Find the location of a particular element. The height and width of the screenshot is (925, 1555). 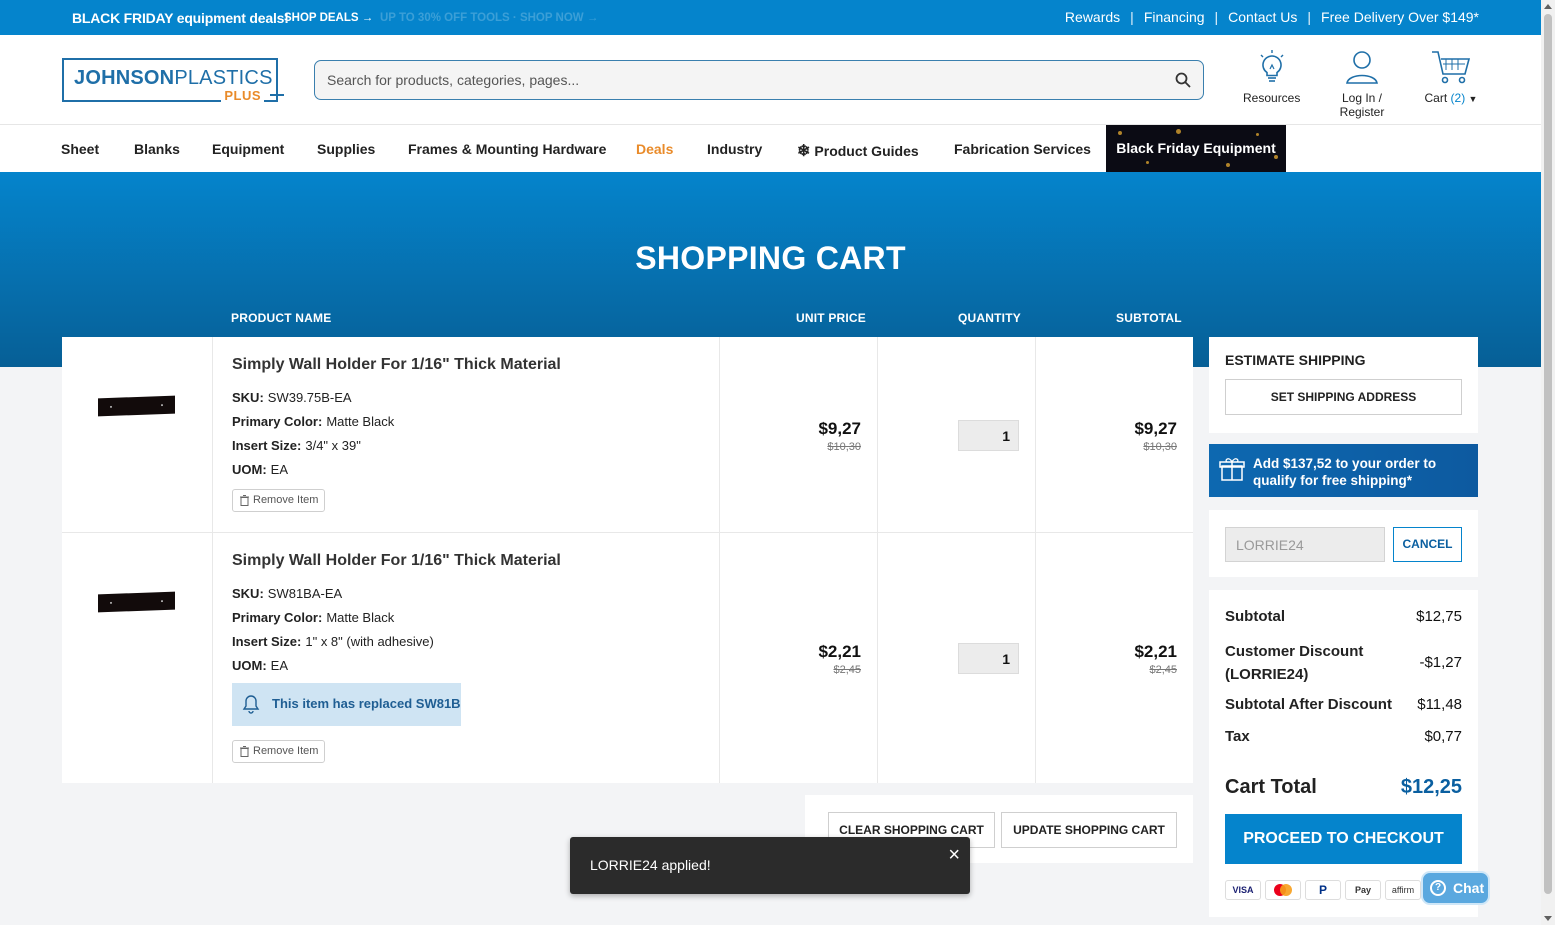

col-quantity: QUANTITY is located at coordinates (989, 318).